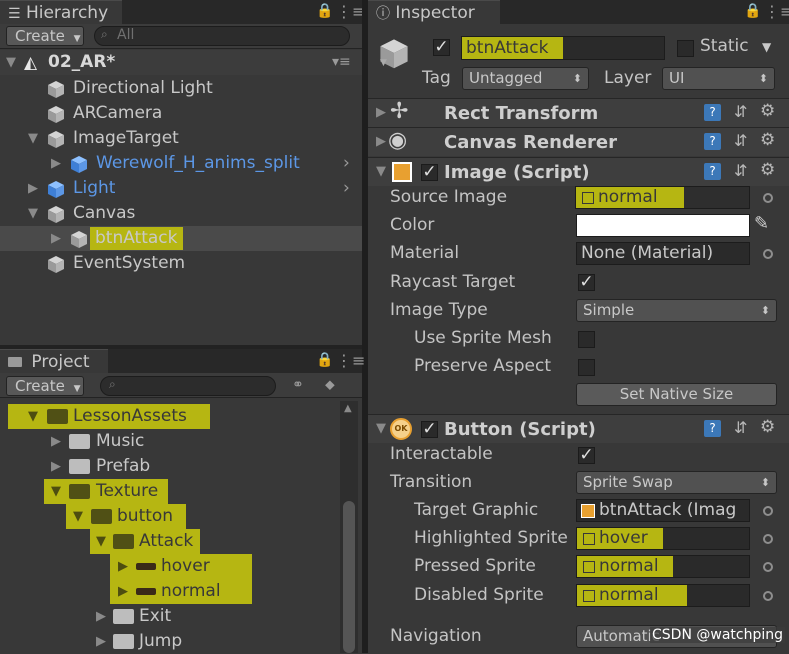 The height and width of the screenshot is (654, 789). Describe the element at coordinates (40, 386) in the screenshot. I see `create-label: Create` at that location.